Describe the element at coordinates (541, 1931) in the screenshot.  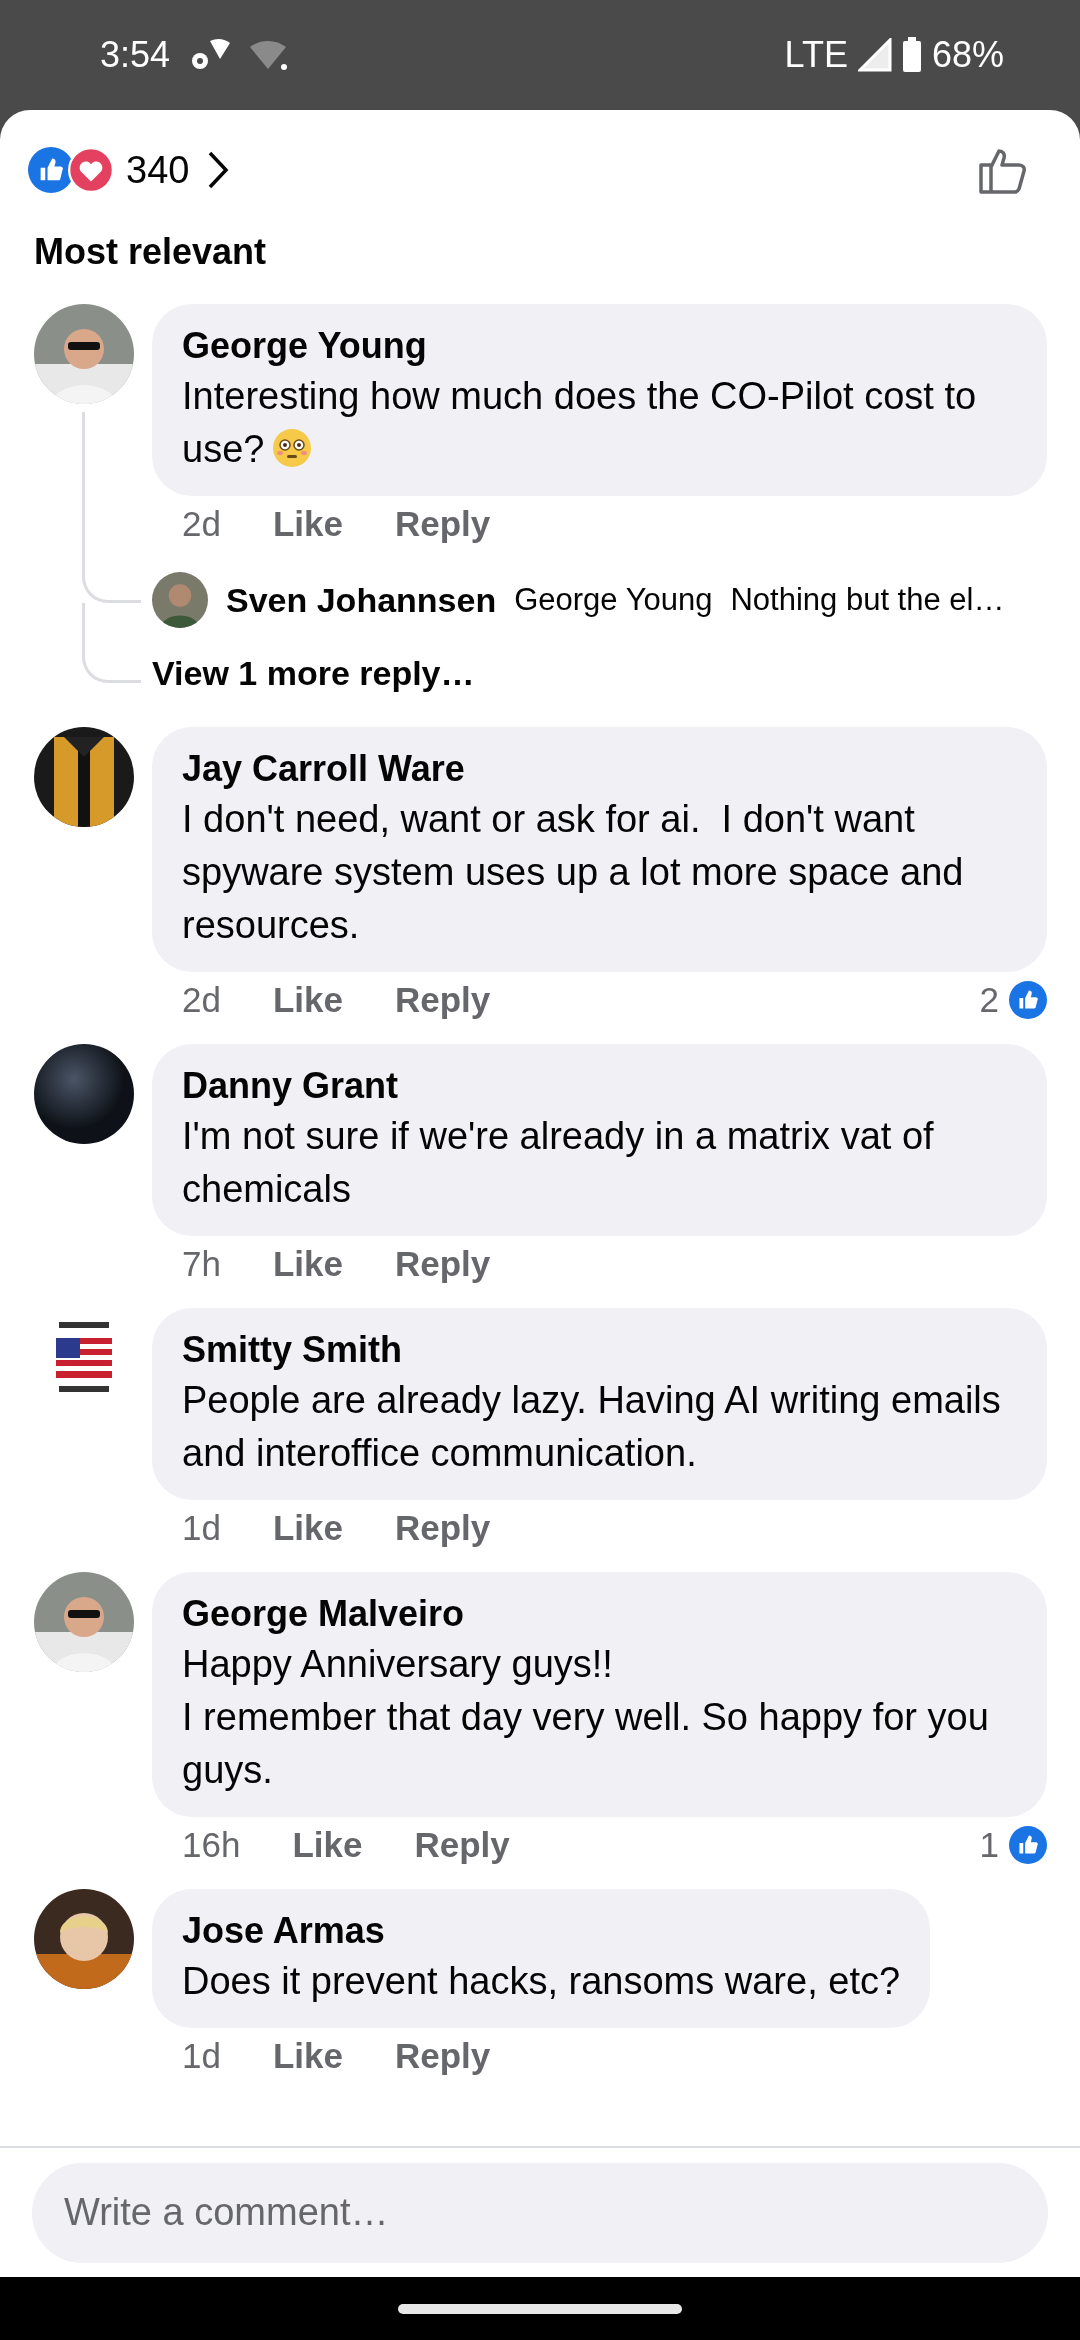
I see `comment-author: Jose Armas` at that location.